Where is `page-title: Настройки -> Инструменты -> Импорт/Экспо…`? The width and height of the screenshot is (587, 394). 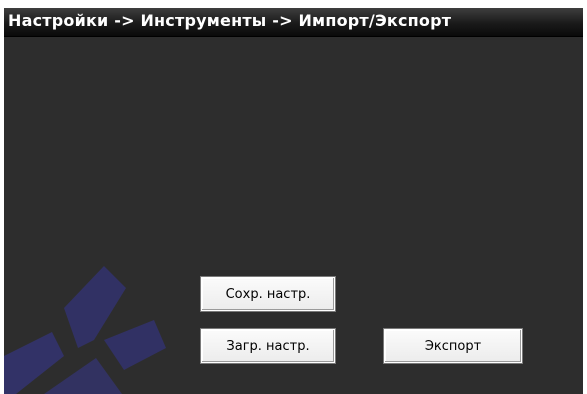
page-title: Настройки -> Инструменты -> Импорт/Экспо… is located at coordinates (230, 20).